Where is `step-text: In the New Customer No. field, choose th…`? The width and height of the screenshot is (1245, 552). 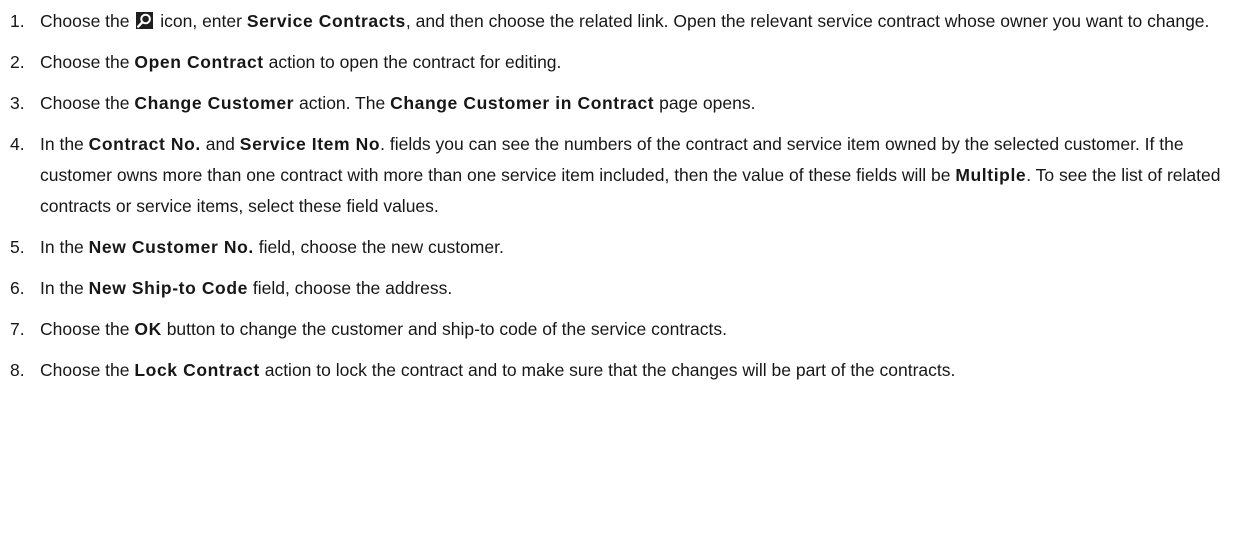 step-text: In the New Customer No. field, choose th… is located at coordinates (272, 247).